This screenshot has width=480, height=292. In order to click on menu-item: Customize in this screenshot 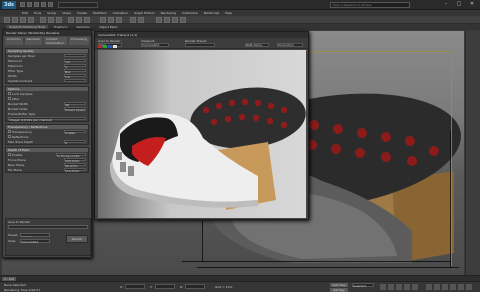, I will do `click(190, 13)`.